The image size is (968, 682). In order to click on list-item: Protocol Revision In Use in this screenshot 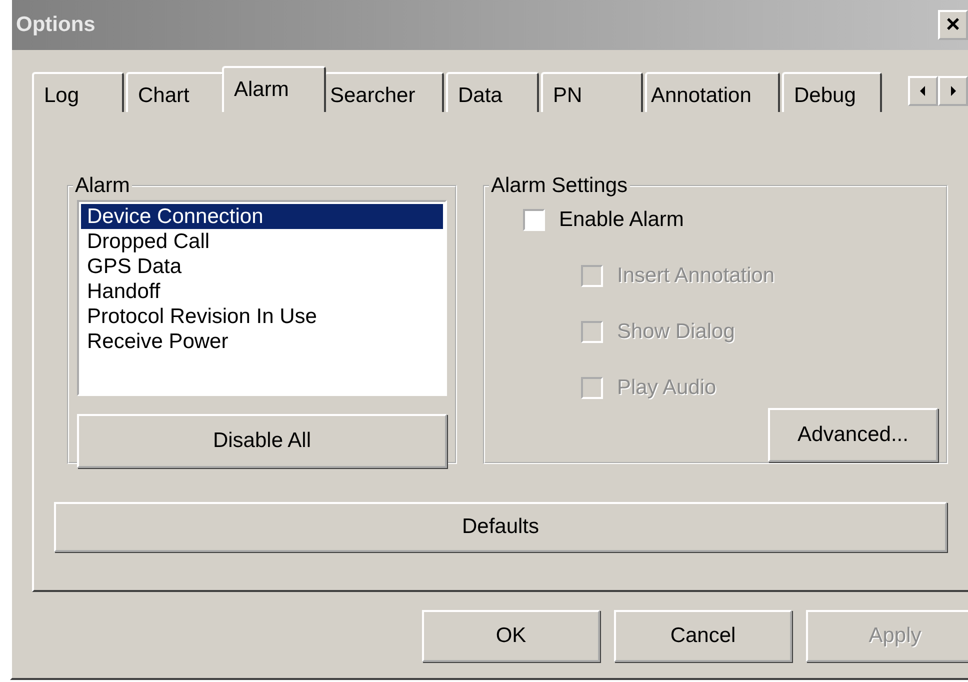, I will do `click(262, 316)`.